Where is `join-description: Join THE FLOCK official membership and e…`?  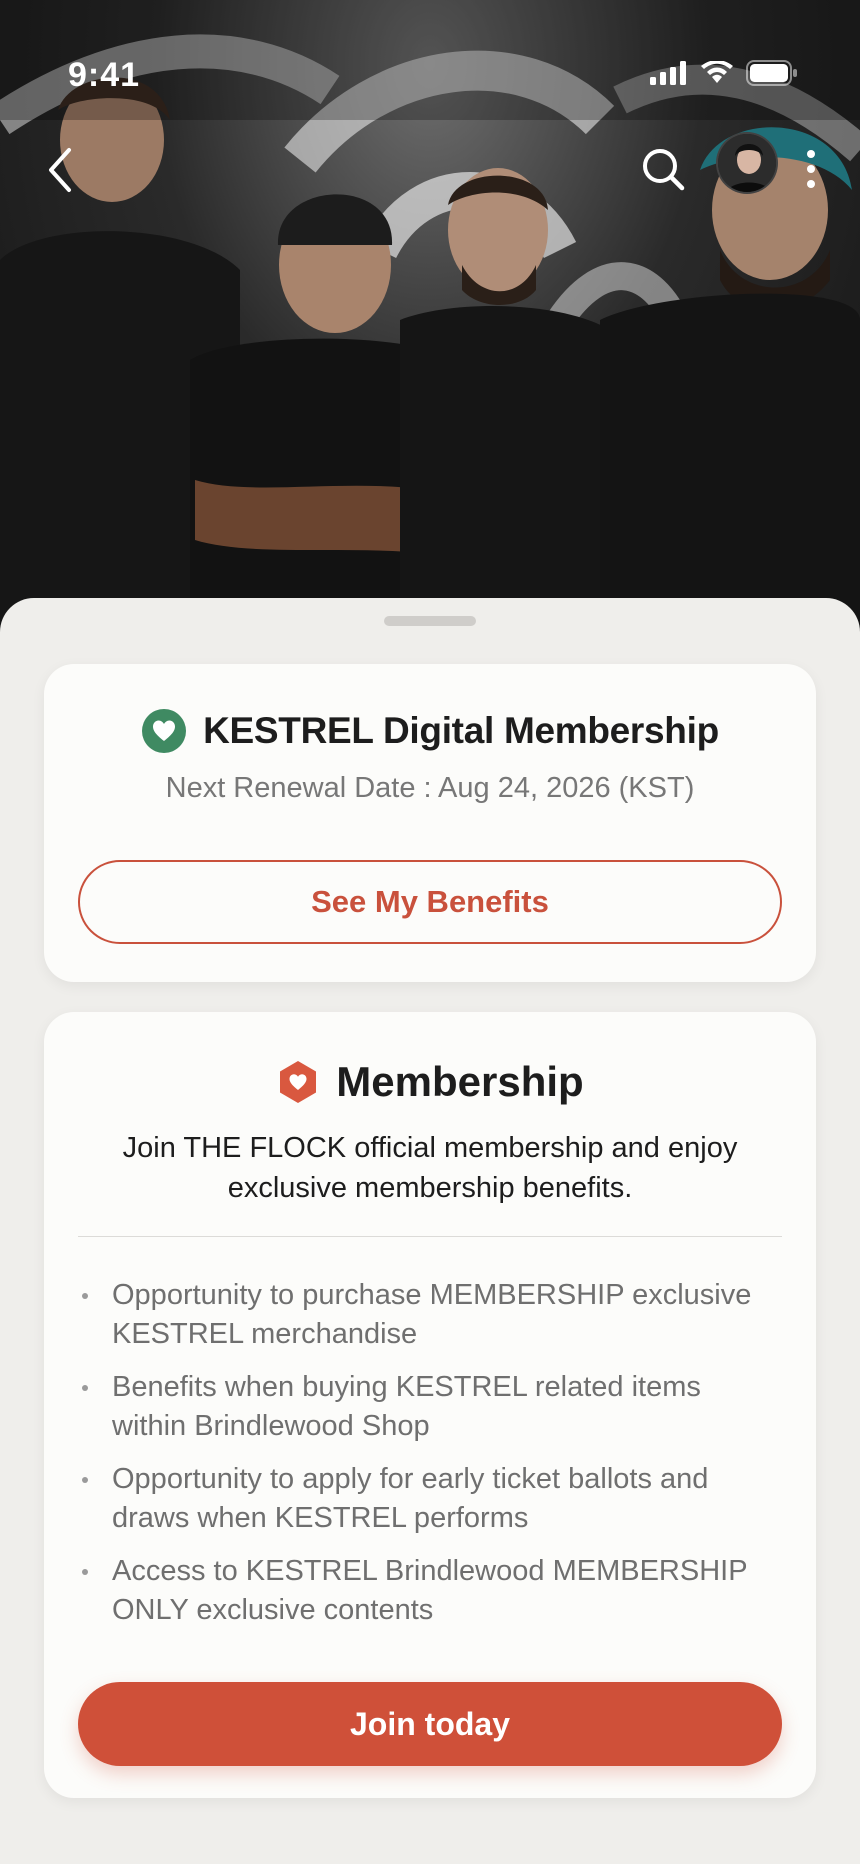 join-description: Join THE FLOCK official membership and e… is located at coordinates (430, 1168).